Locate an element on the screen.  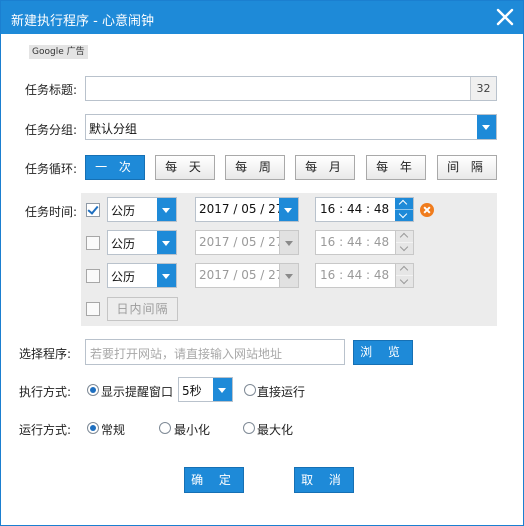
task-title-label: 任务标题: is located at coordinates (51, 90).